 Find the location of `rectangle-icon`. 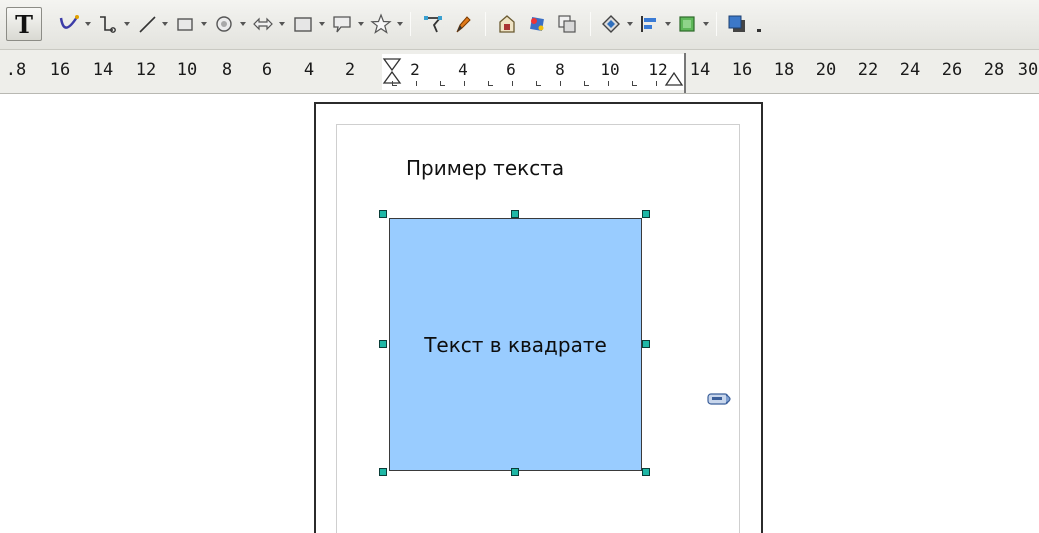

rectangle-icon is located at coordinates (185, 24).